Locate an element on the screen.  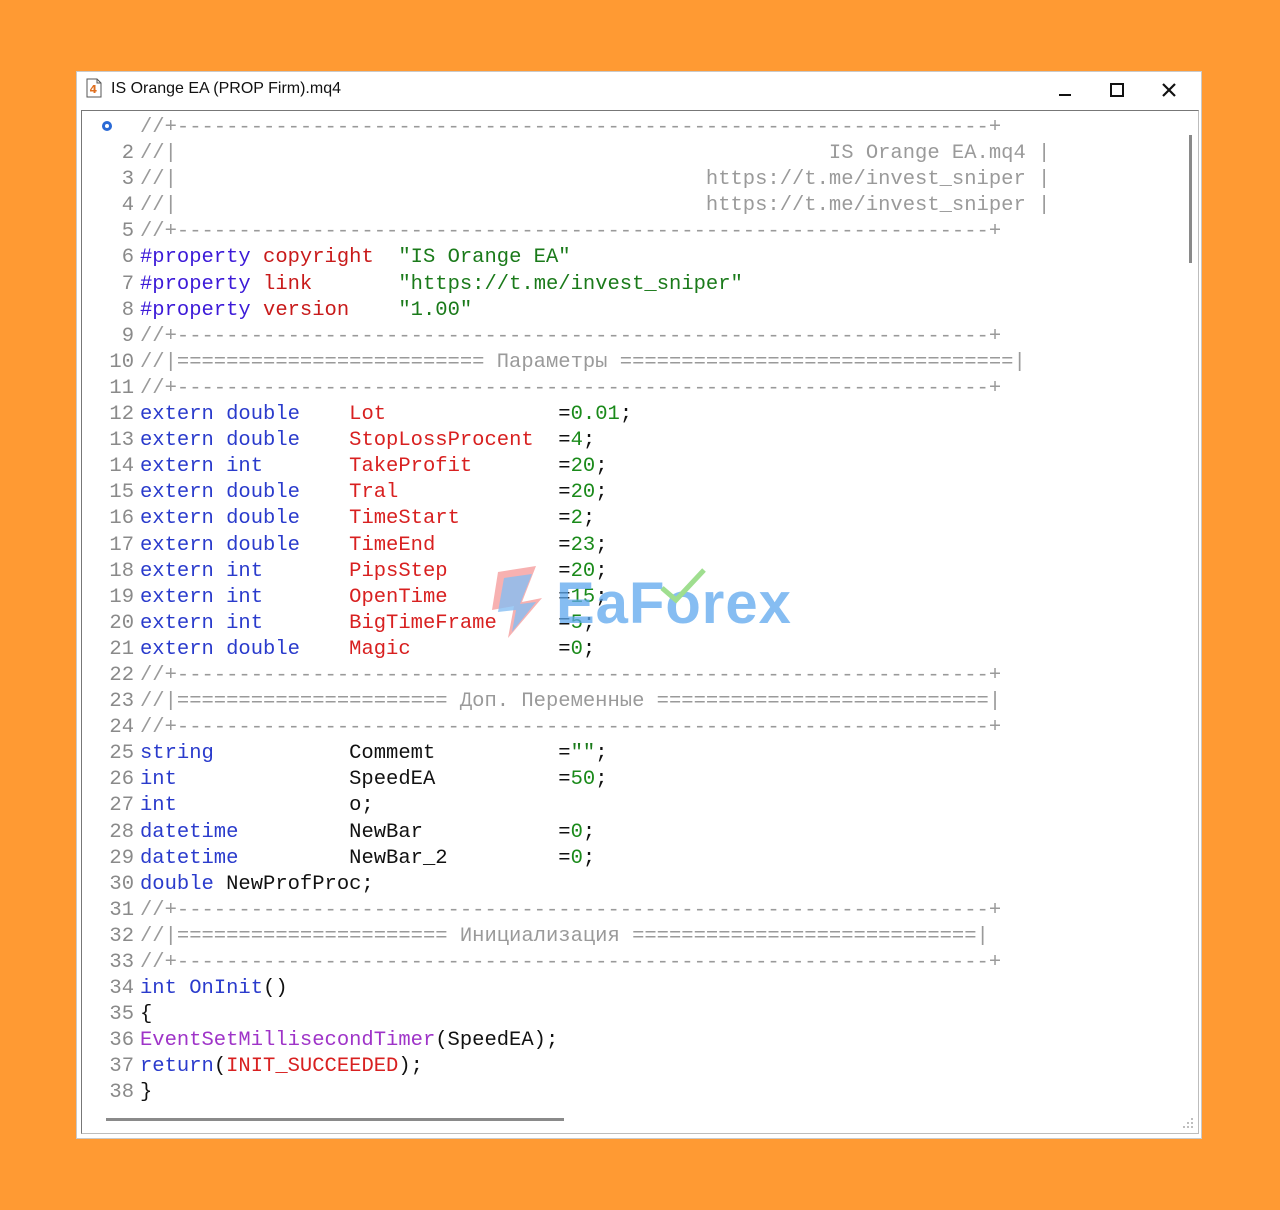
code-line: 28 datetime NewBar =0; is located at coordinates (628, 833).